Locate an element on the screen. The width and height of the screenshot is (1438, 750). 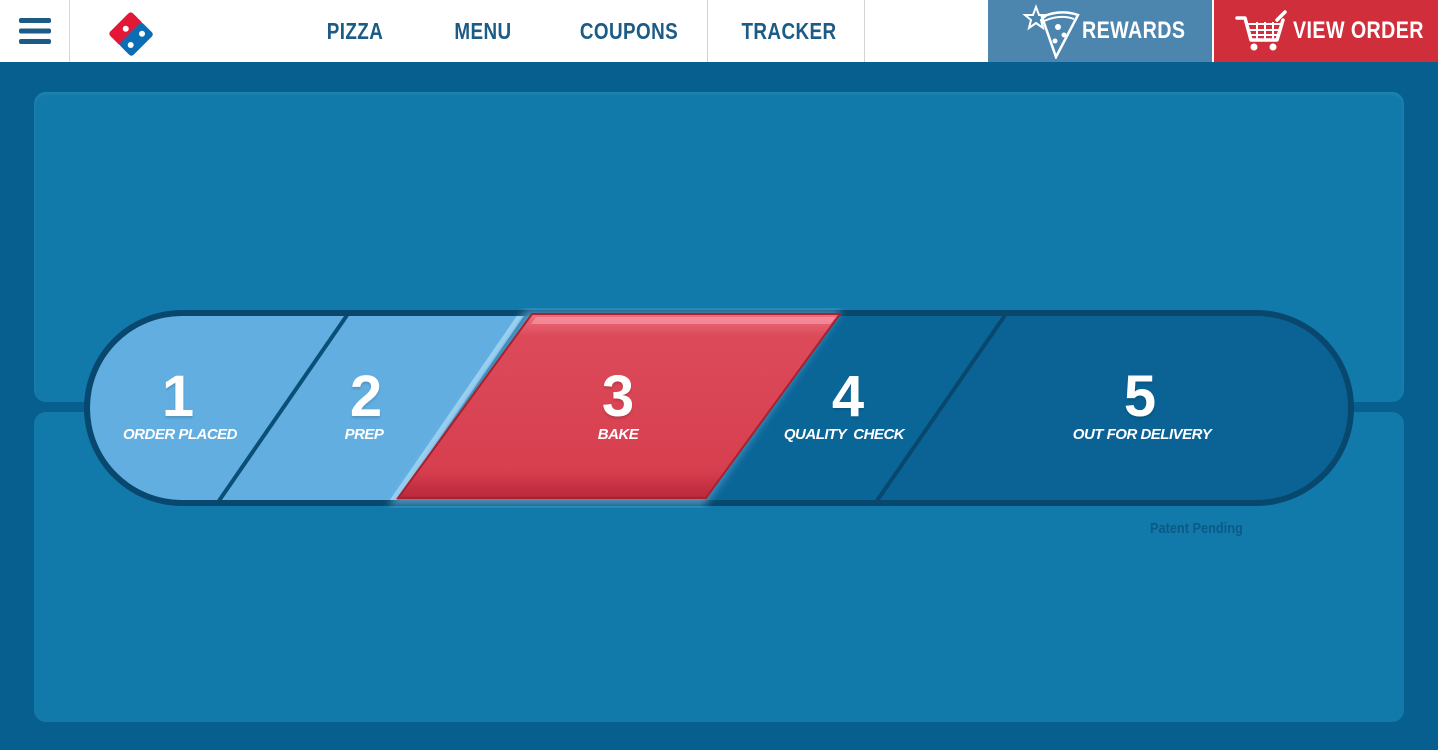
dominos-logo is located at coordinates (130, 33).